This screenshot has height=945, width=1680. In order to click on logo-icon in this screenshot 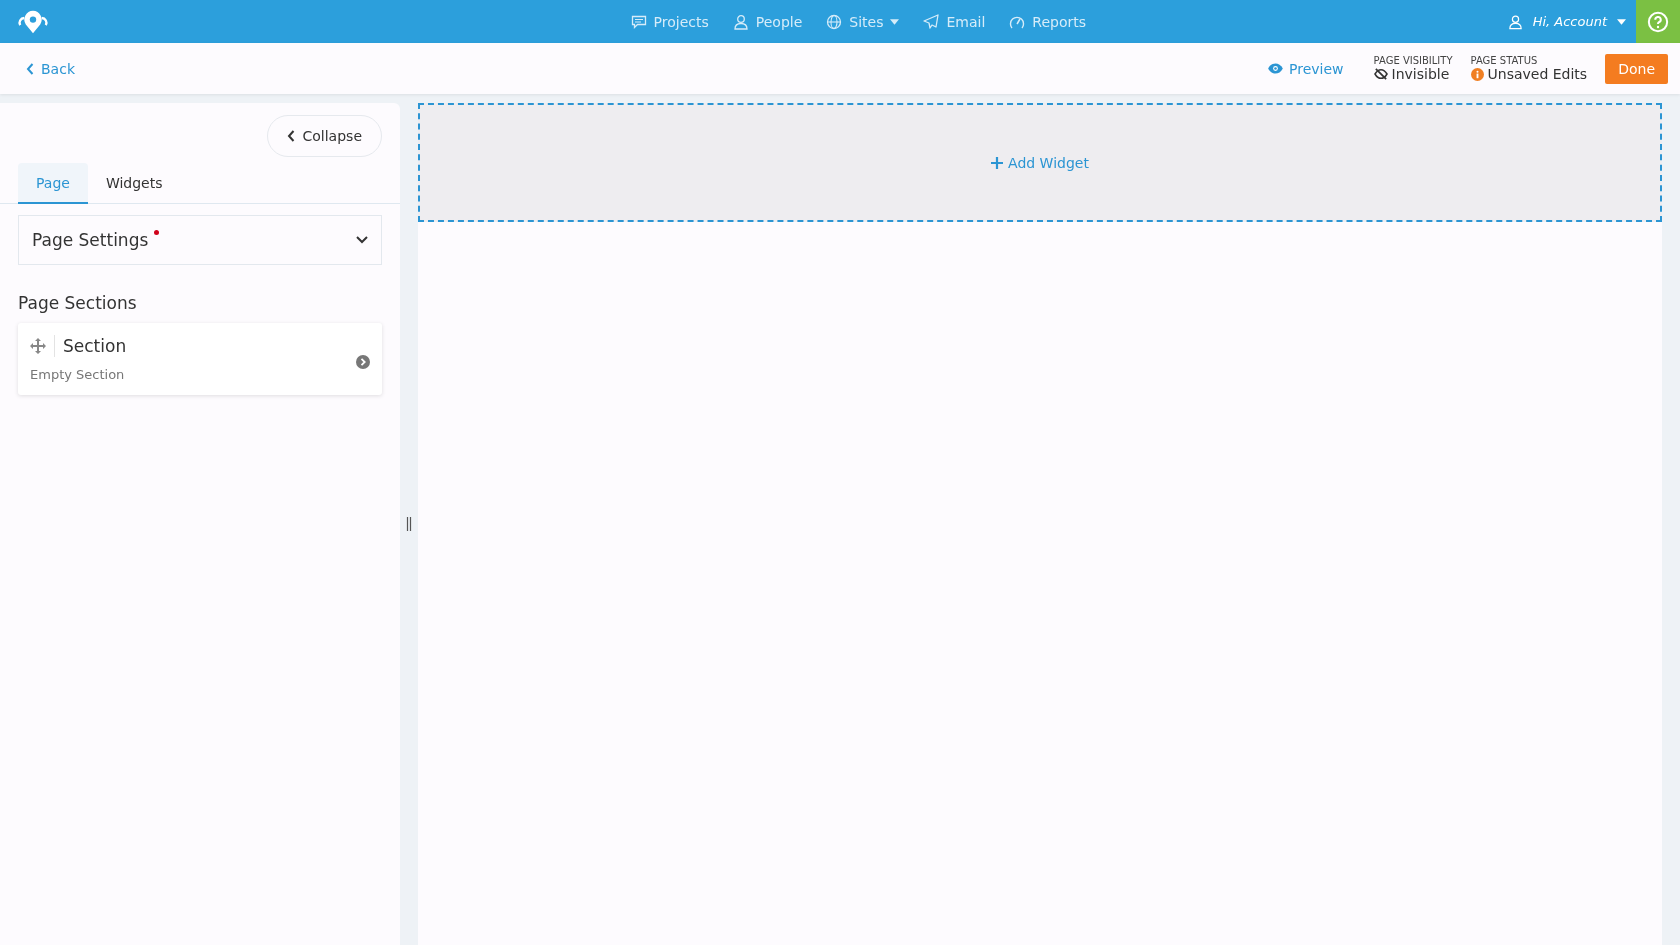, I will do `click(33, 21)`.